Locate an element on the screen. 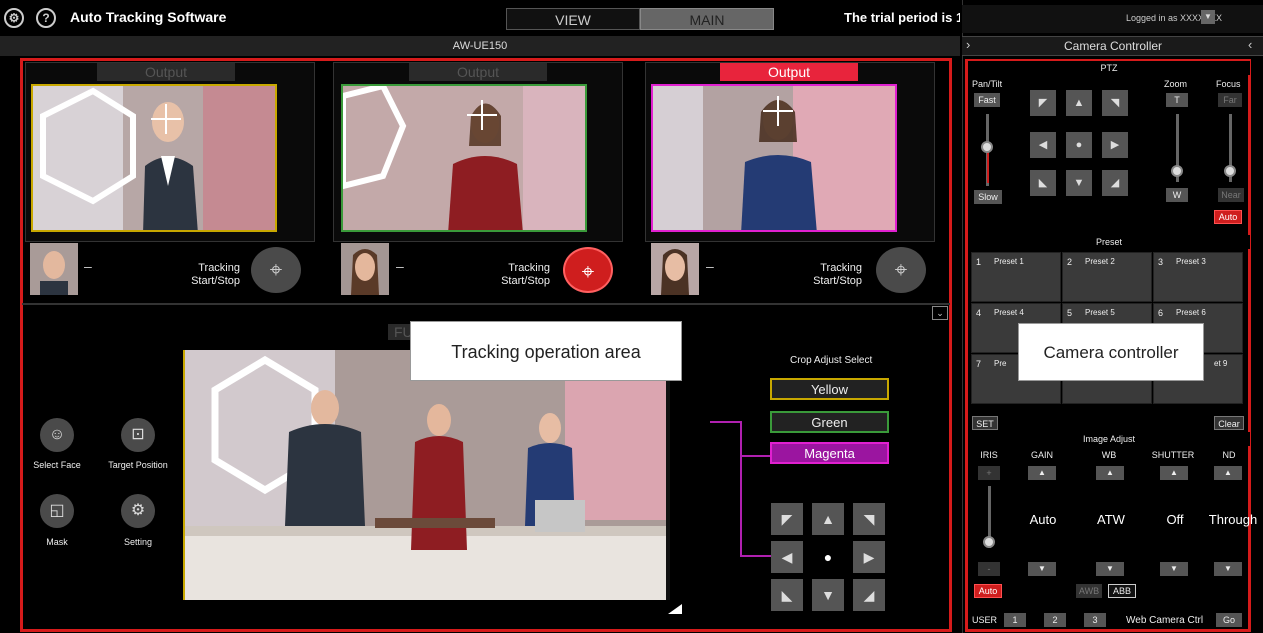 This screenshot has width=1263, height=633. tracking-start-stop-button-3: ⌖ is located at coordinates (901, 270).